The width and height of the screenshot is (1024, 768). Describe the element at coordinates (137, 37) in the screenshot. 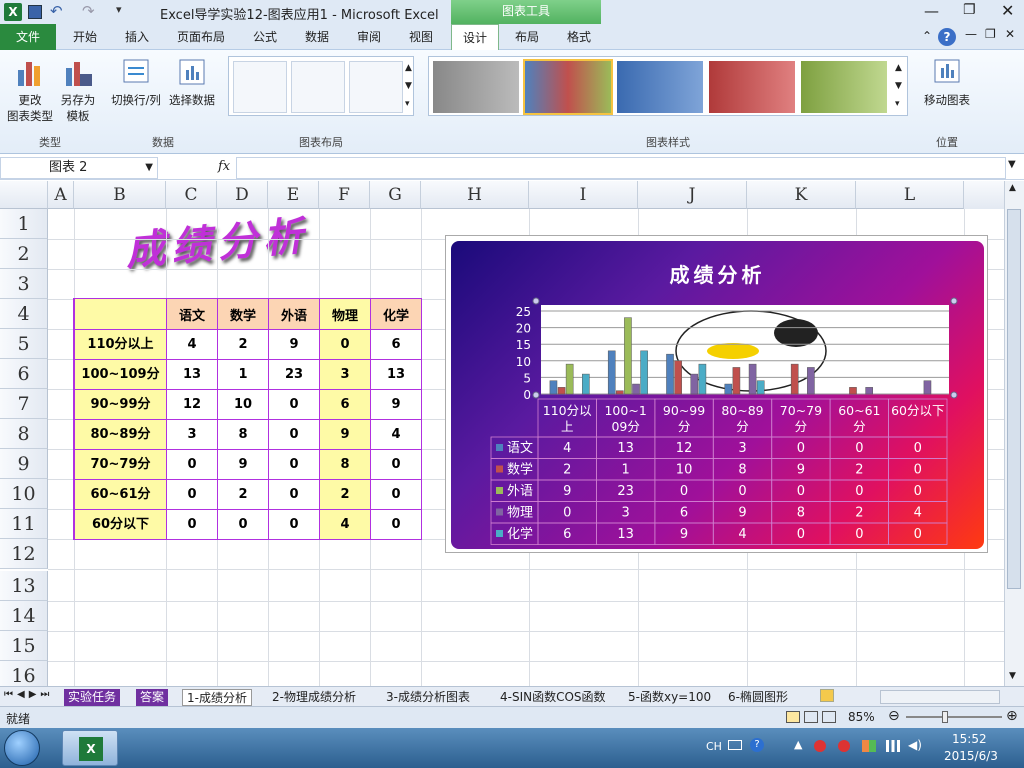

I see `tab-insert: 插入` at that location.